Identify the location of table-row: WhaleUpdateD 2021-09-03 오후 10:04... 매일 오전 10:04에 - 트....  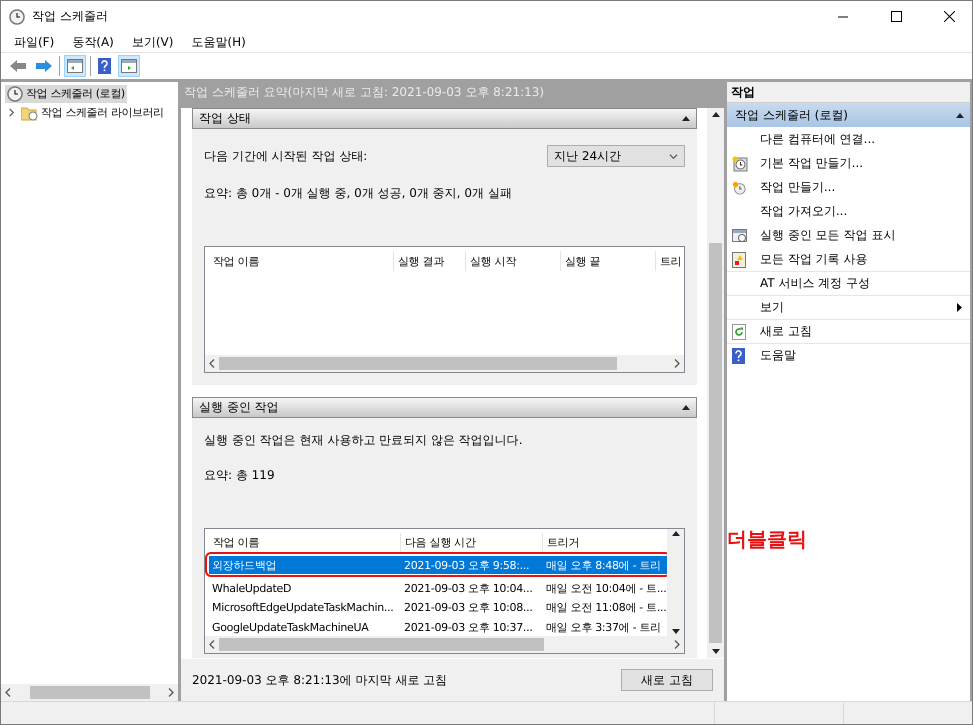
(438, 588).